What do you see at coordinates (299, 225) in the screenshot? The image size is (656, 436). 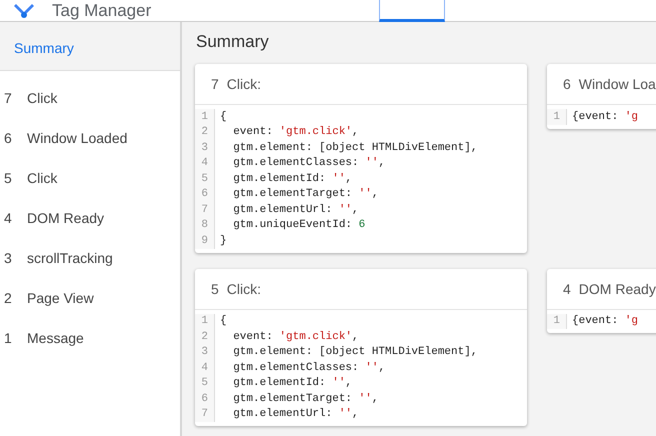 I see `code-line: gtm.uniqueEventId: 6` at bounding box center [299, 225].